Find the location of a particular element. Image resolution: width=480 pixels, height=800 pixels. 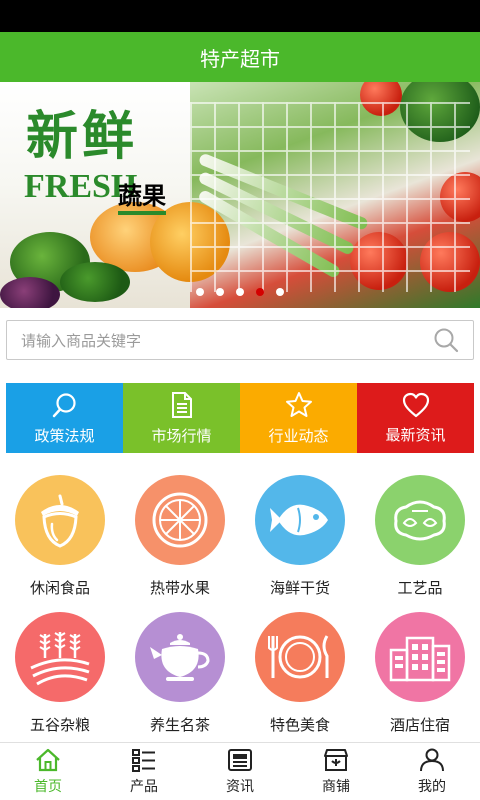

home-icon is located at coordinates (48, 759).